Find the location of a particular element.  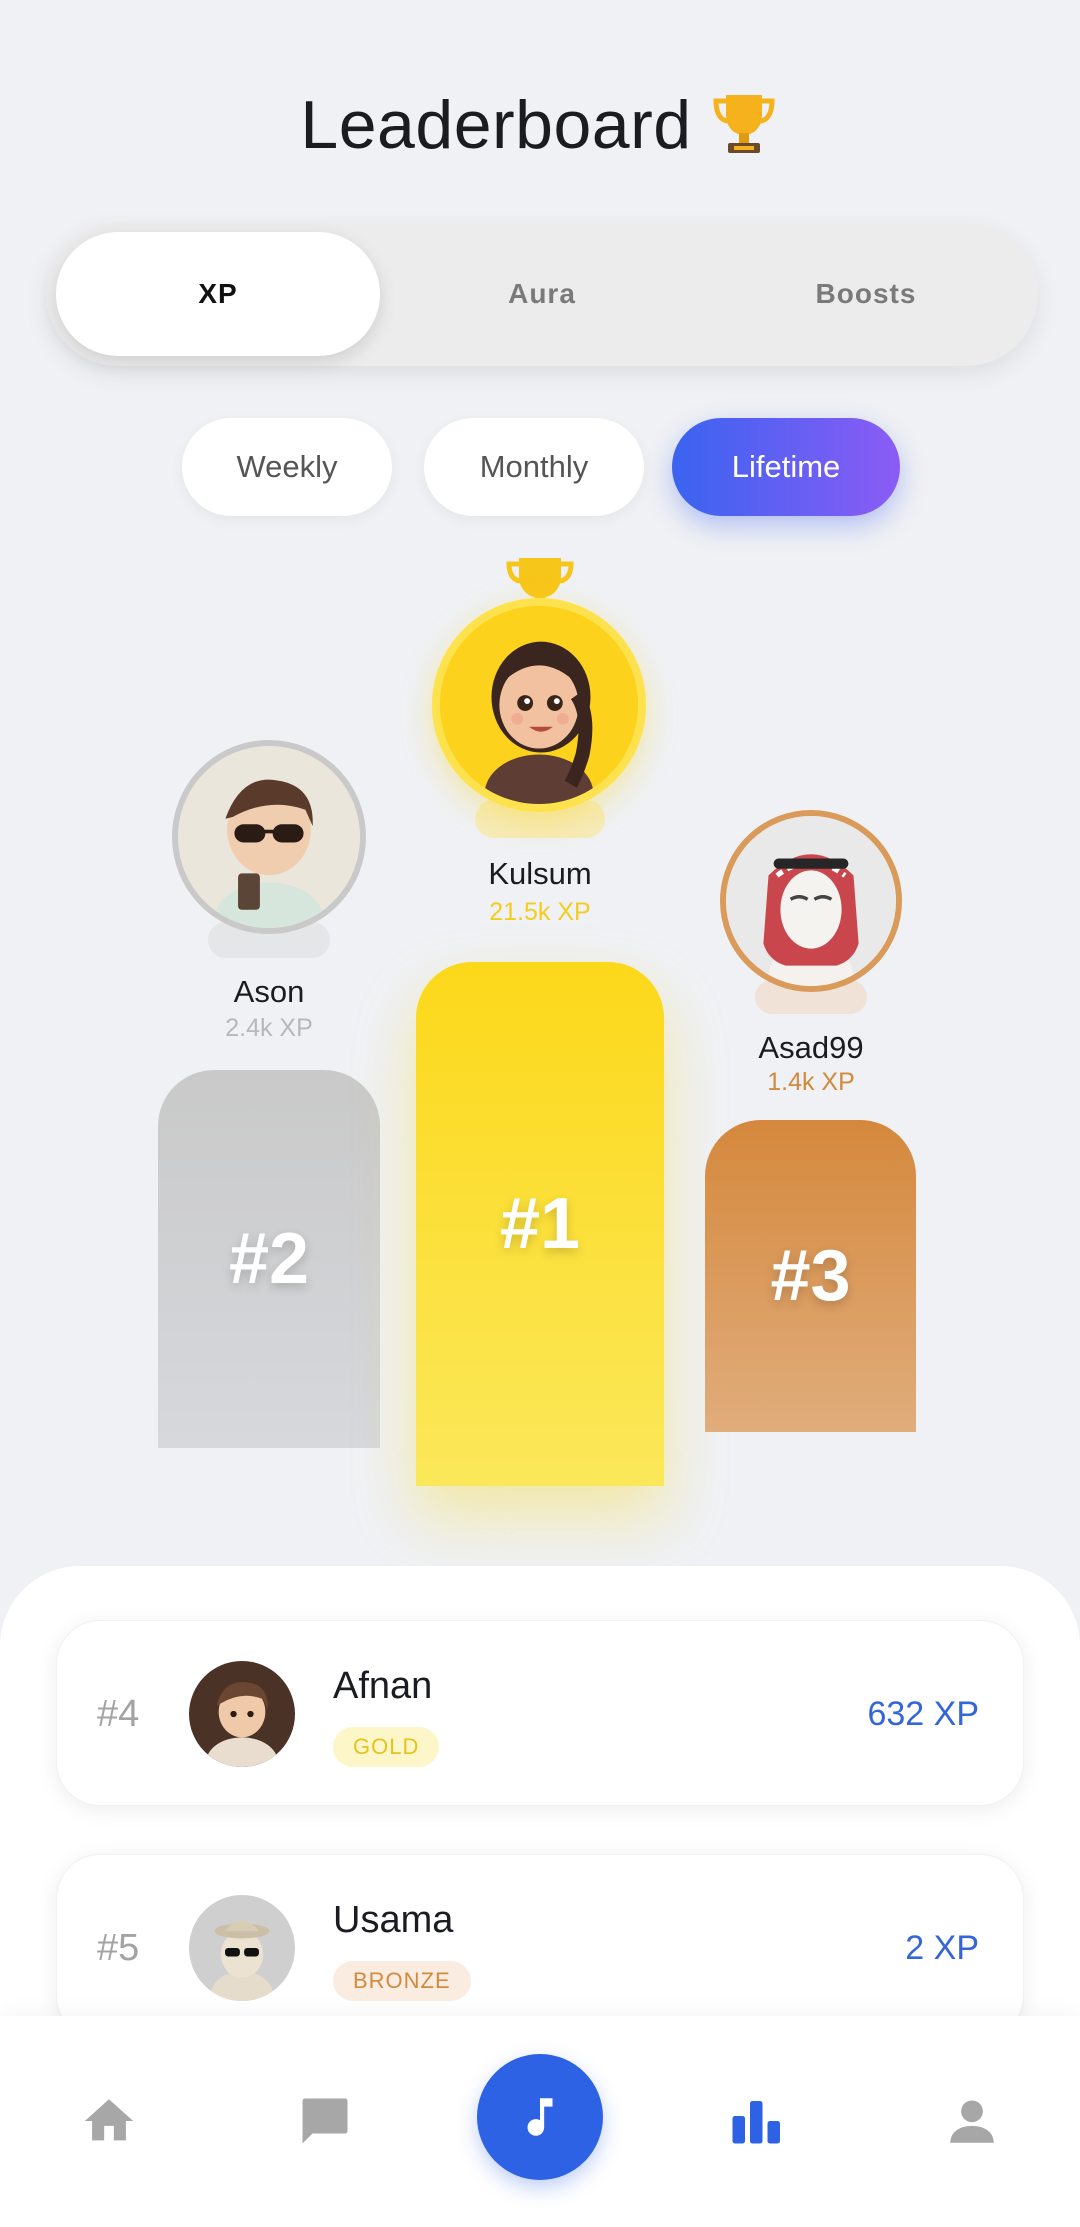

home-icon is located at coordinates (109, 2120).